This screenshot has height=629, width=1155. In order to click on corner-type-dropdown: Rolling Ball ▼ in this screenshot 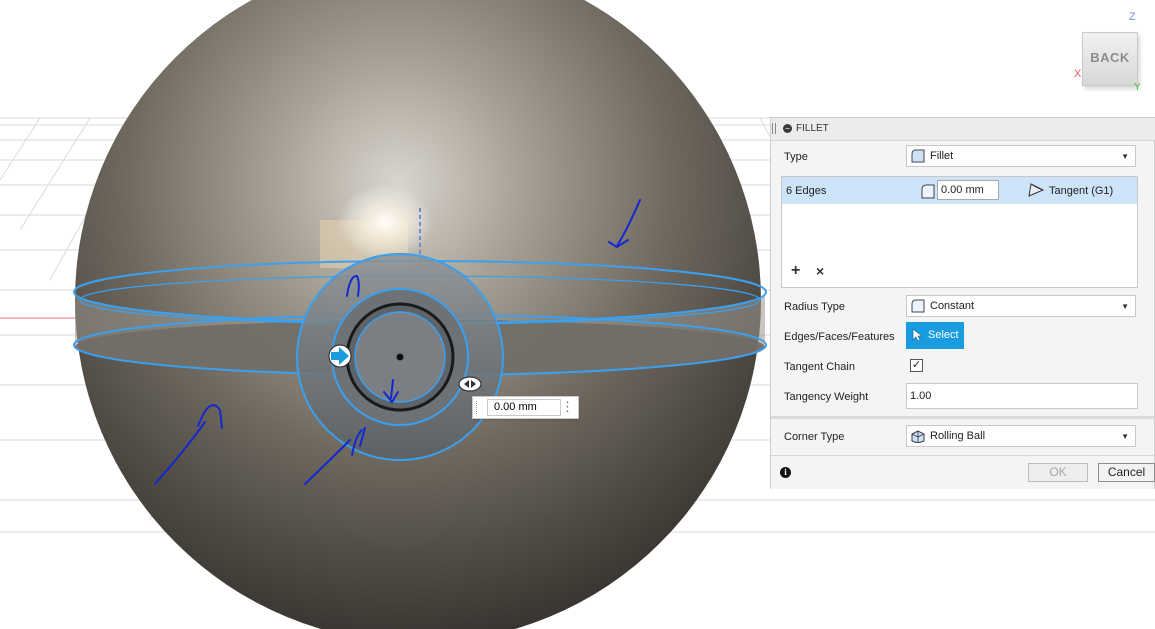, I will do `click(1021, 436)`.